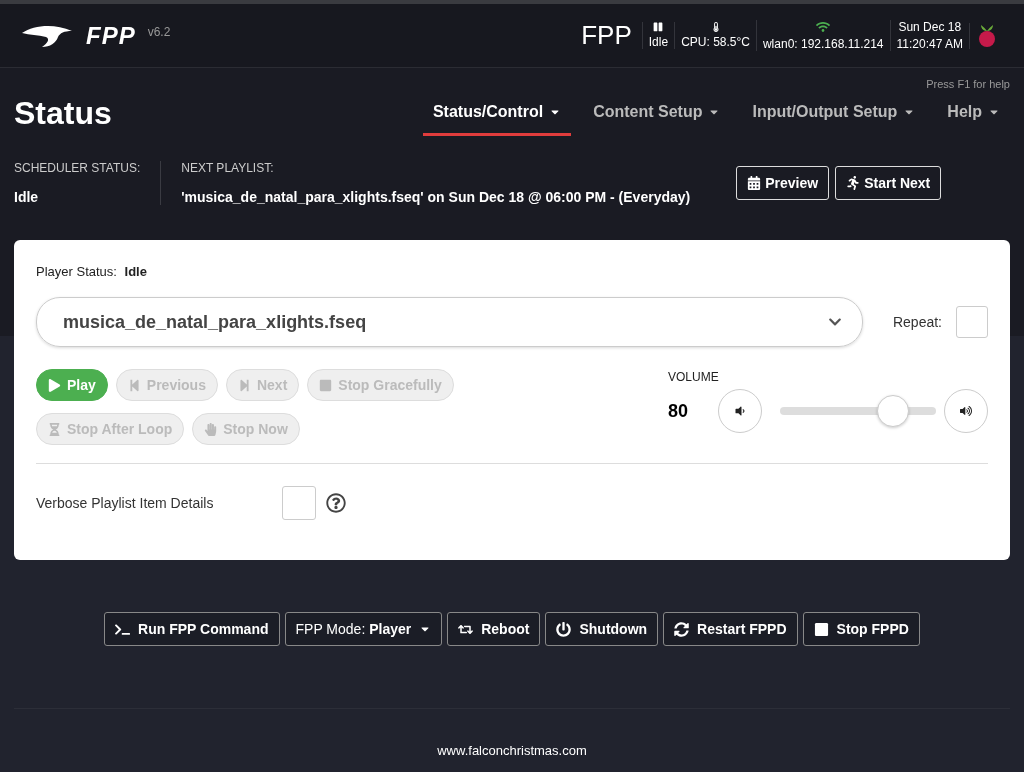 The height and width of the screenshot is (772, 1024). Describe the element at coordinates (682, 629) in the screenshot. I see `refresh-icon` at that location.